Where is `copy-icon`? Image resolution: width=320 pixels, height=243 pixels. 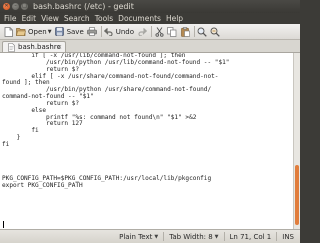 copy-icon is located at coordinates (172, 31).